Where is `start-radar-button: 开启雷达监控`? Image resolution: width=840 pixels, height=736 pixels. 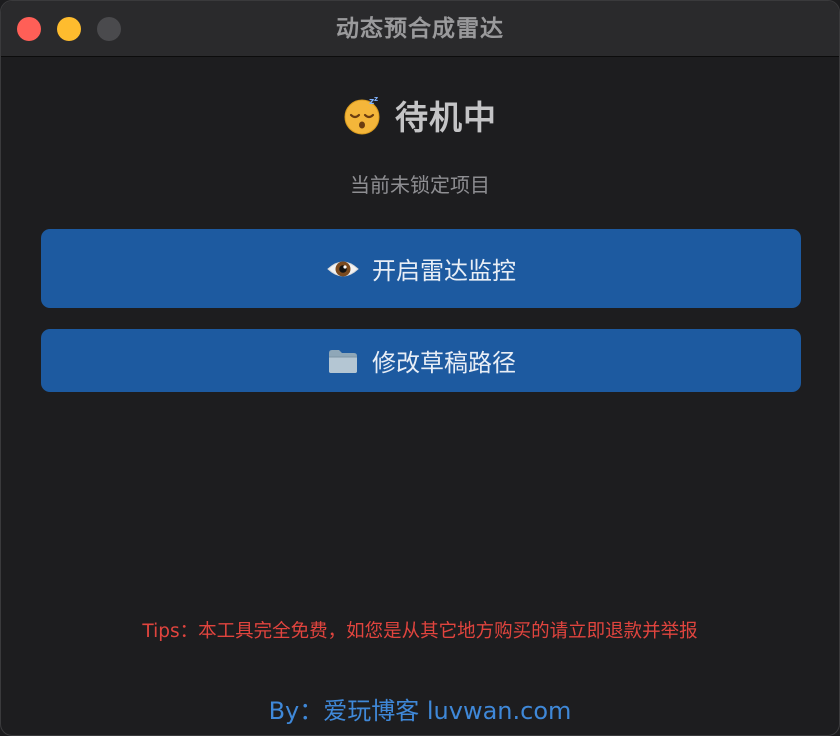 start-radar-button: 开启雷达监控 is located at coordinates (421, 268).